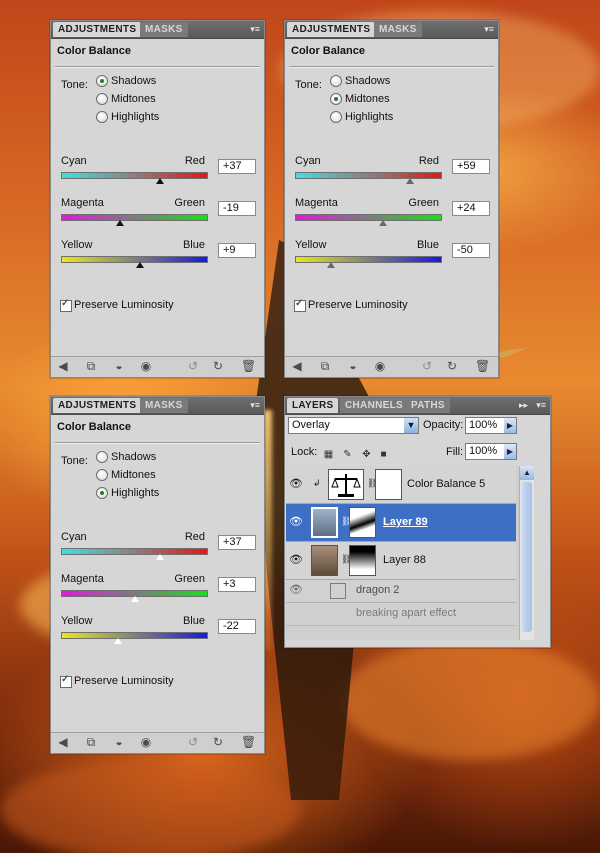 The height and width of the screenshot is (853, 600). I want to click on layer-row-dragon-2: 👁 dragon 2, so click(401, 591).